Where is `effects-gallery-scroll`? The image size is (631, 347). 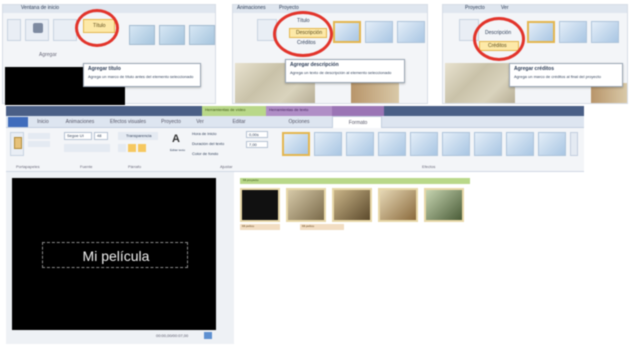
effects-gallery-scroll is located at coordinates (574, 144).